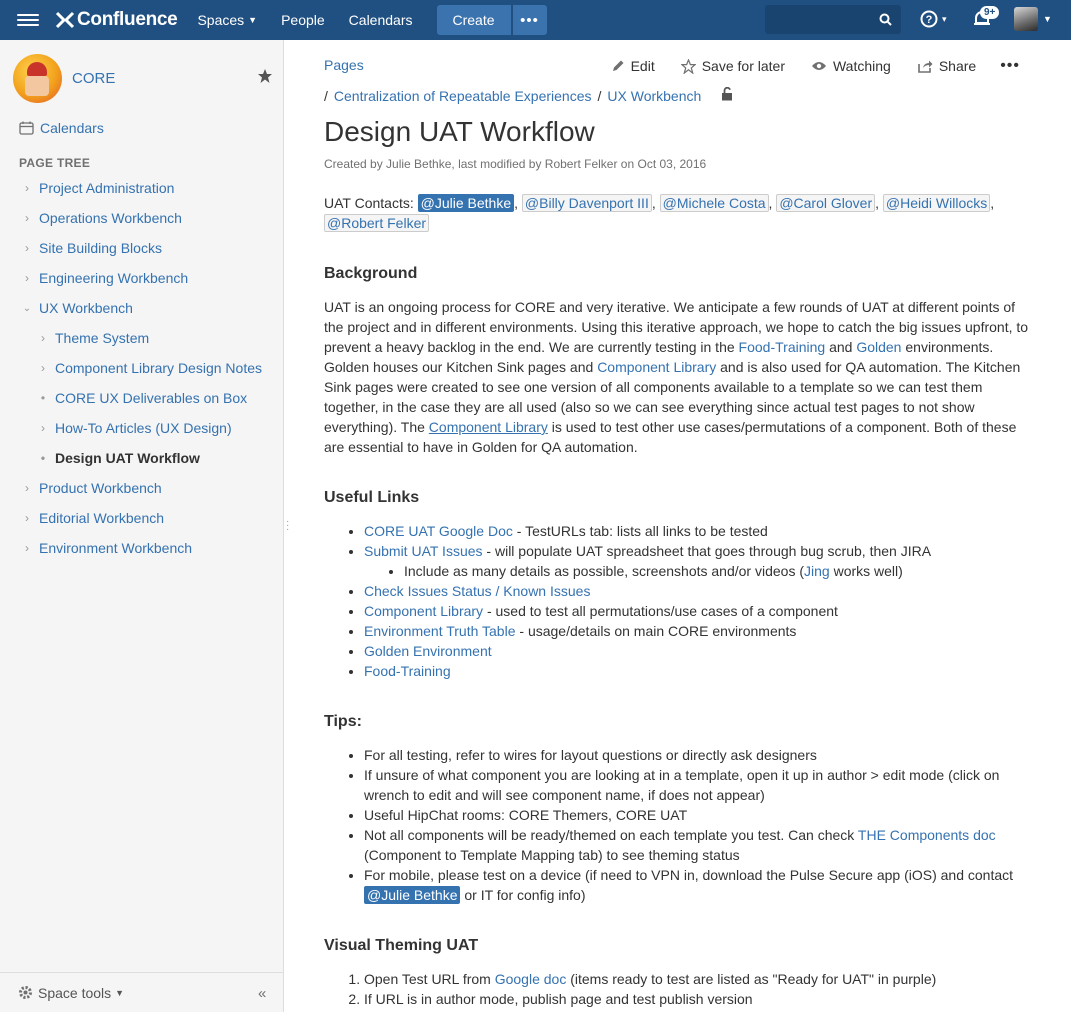 The image size is (1071, 1012). I want to click on user-avatar, so click(1026, 19).